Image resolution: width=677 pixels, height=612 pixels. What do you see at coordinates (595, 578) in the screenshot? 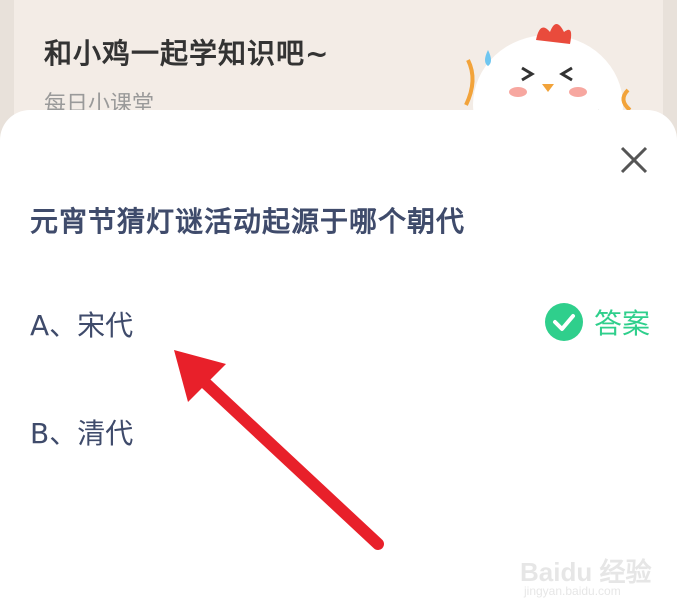
I see `watermark: Baidu 经验 jingyan.baidu.com` at bounding box center [595, 578].